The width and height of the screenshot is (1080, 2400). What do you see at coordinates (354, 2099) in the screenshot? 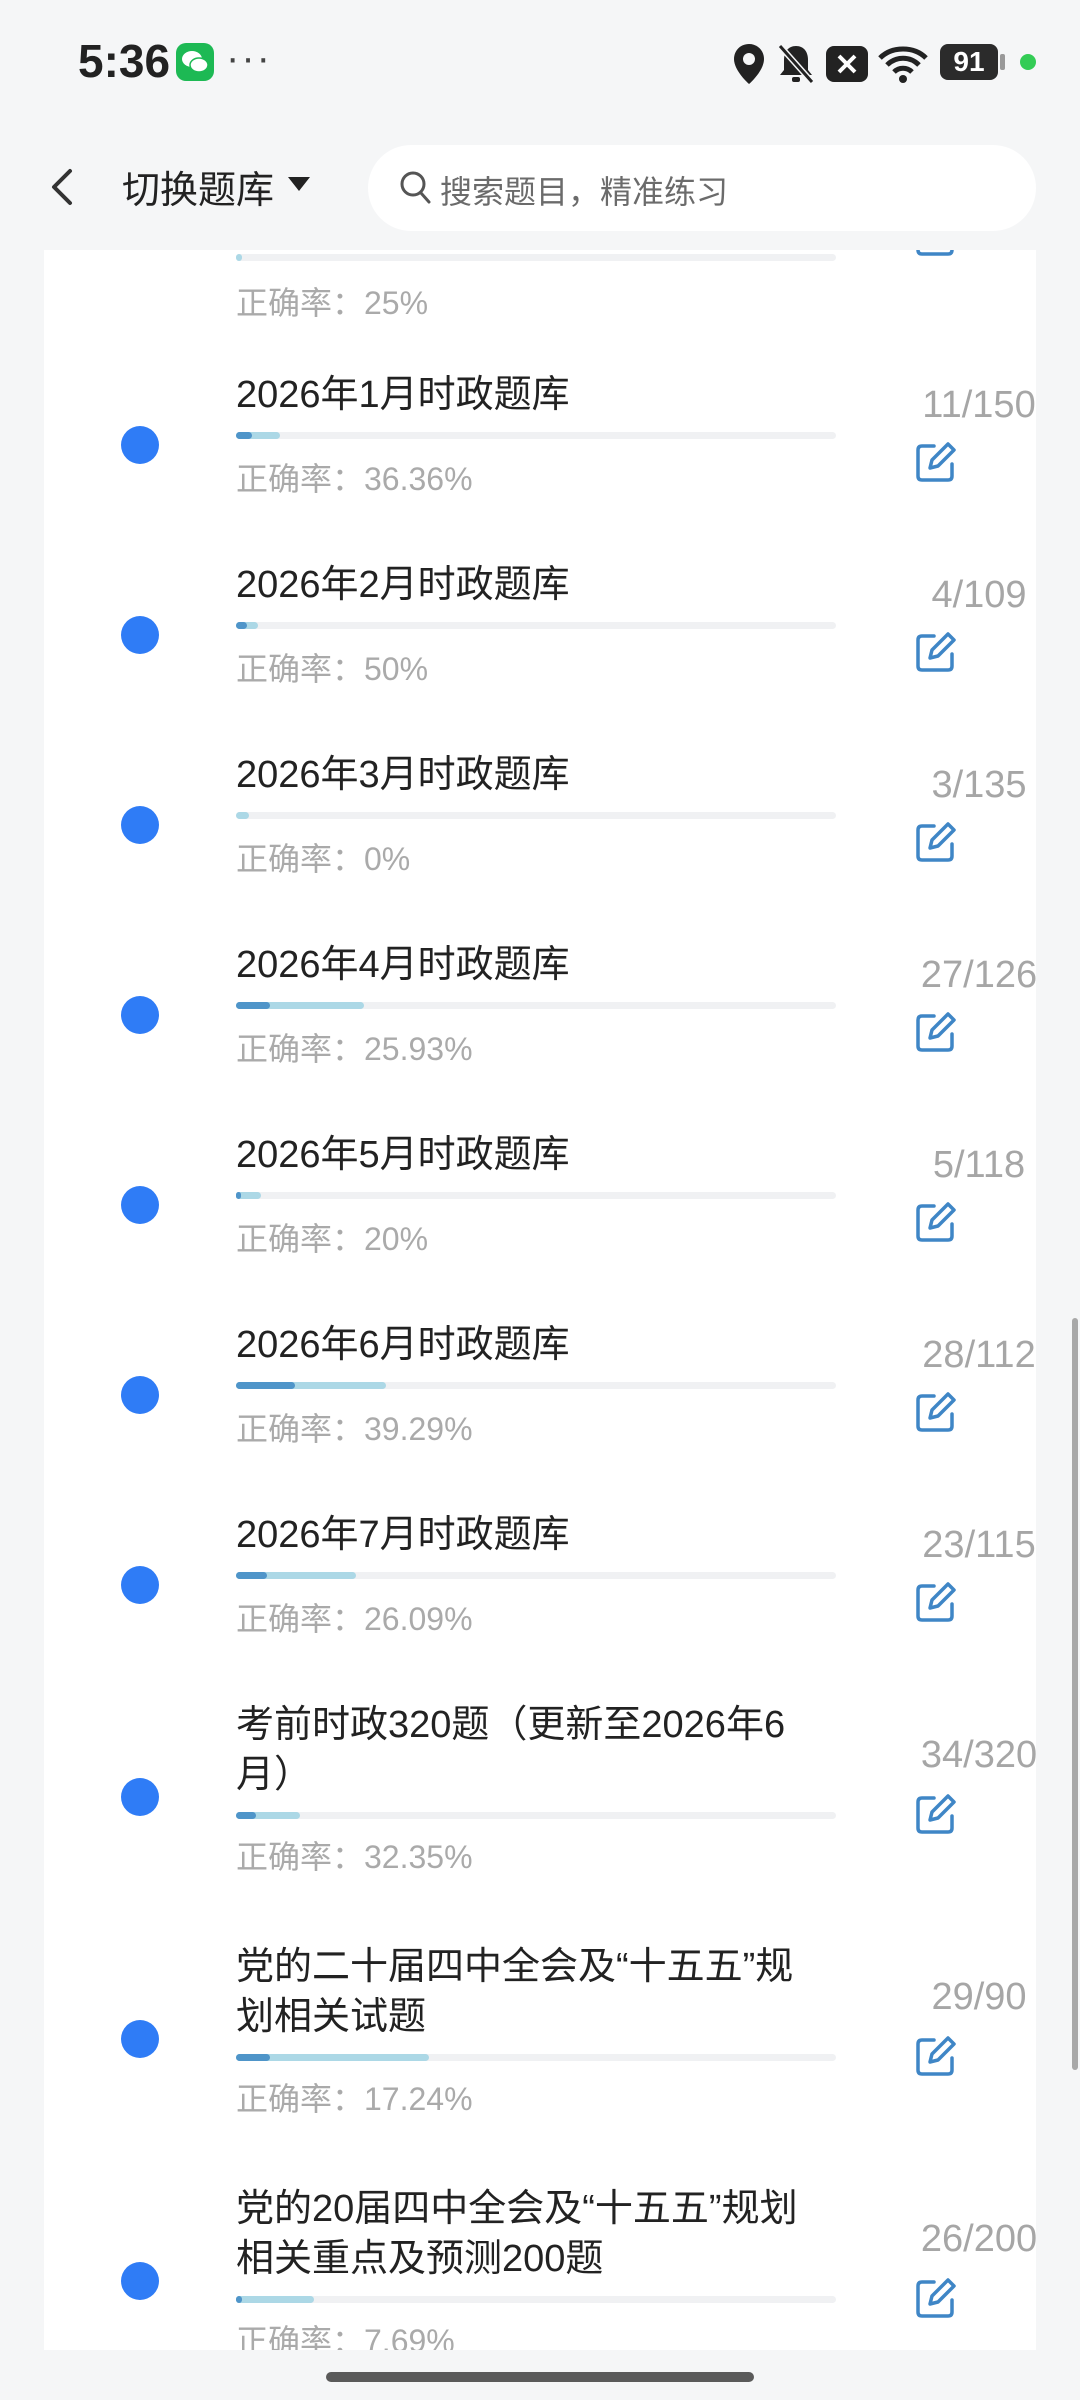
I see `accuracy-text: 正确率：17.24%` at bounding box center [354, 2099].